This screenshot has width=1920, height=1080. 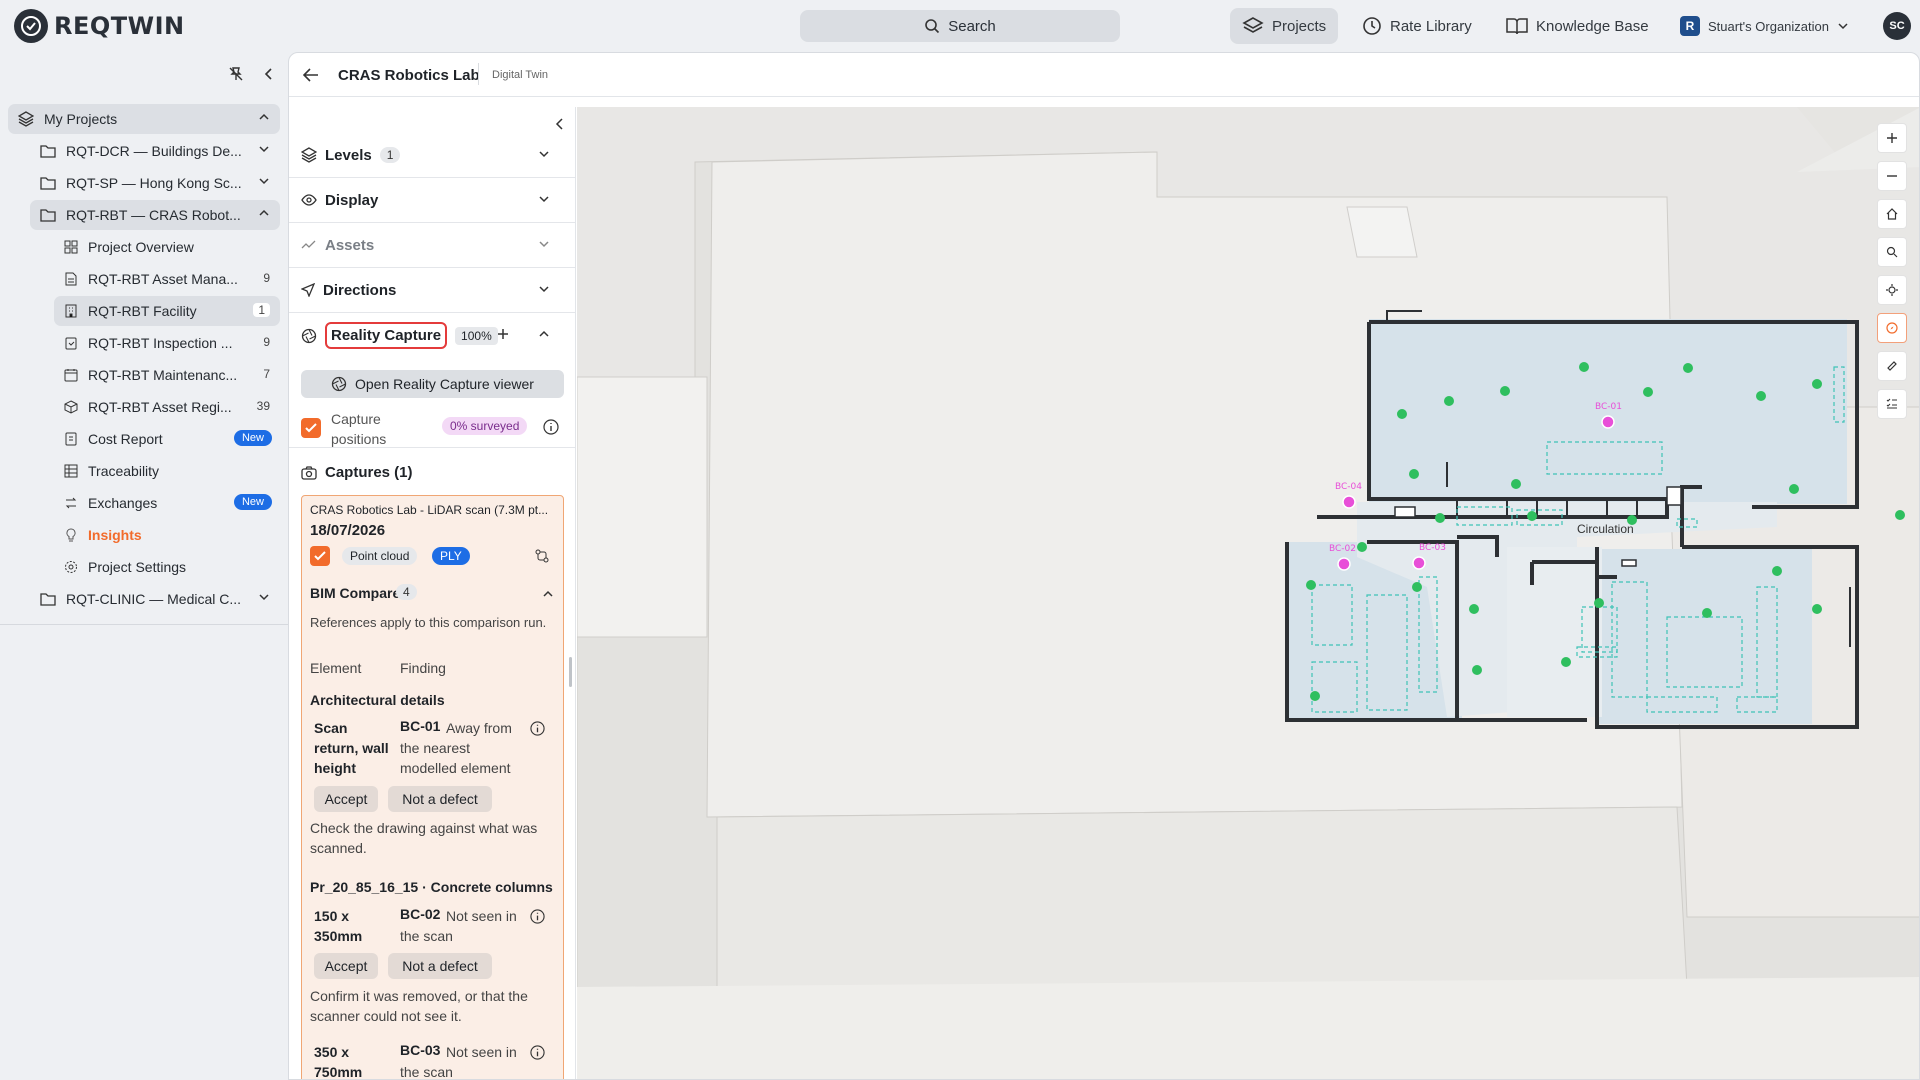 What do you see at coordinates (432, 200) in the screenshot?
I see `accordion-display: Display` at bounding box center [432, 200].